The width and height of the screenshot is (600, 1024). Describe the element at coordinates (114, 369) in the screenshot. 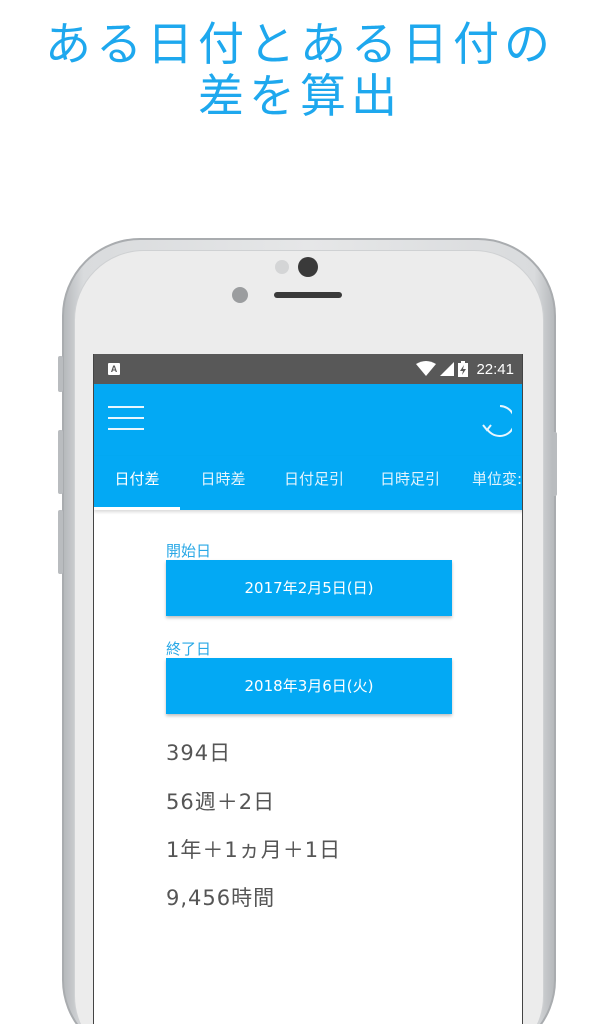

I see `notification-icon: A` at that location.